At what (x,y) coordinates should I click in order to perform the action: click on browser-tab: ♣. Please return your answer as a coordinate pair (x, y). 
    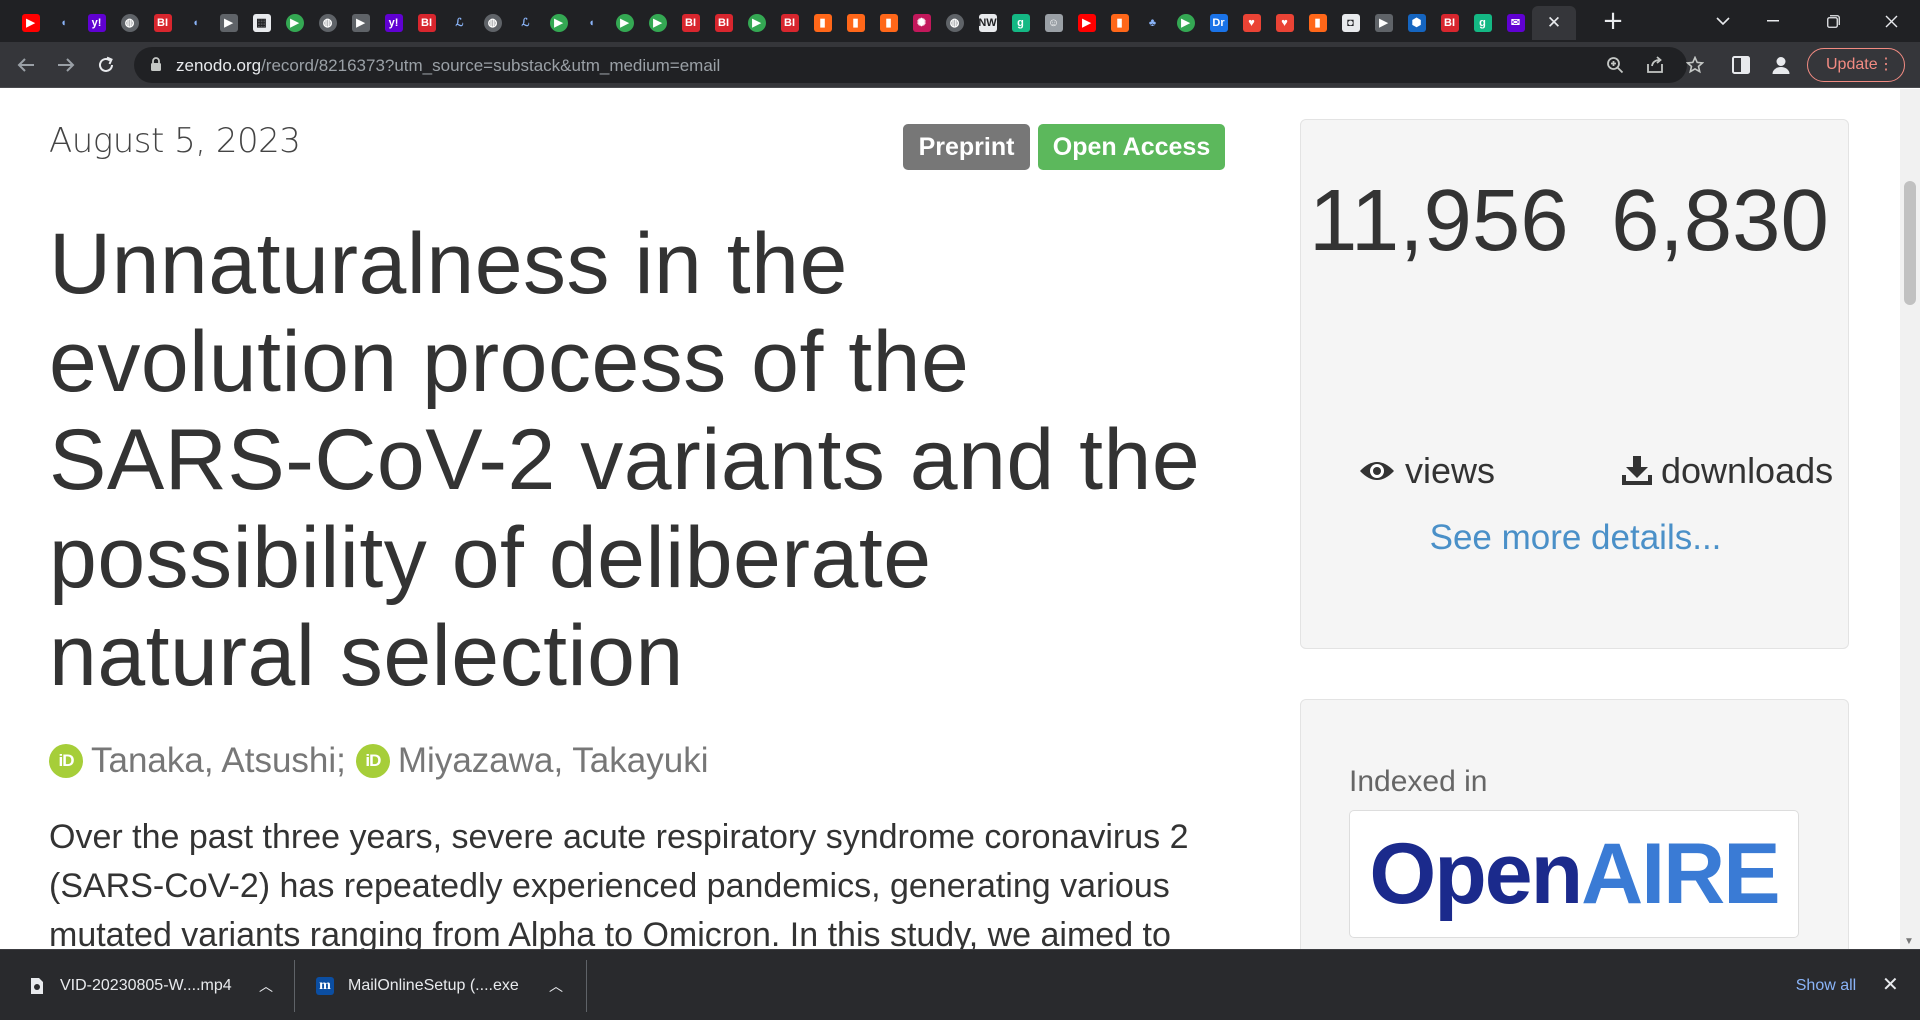
    Looking at the image, I should click on (1152, 23).